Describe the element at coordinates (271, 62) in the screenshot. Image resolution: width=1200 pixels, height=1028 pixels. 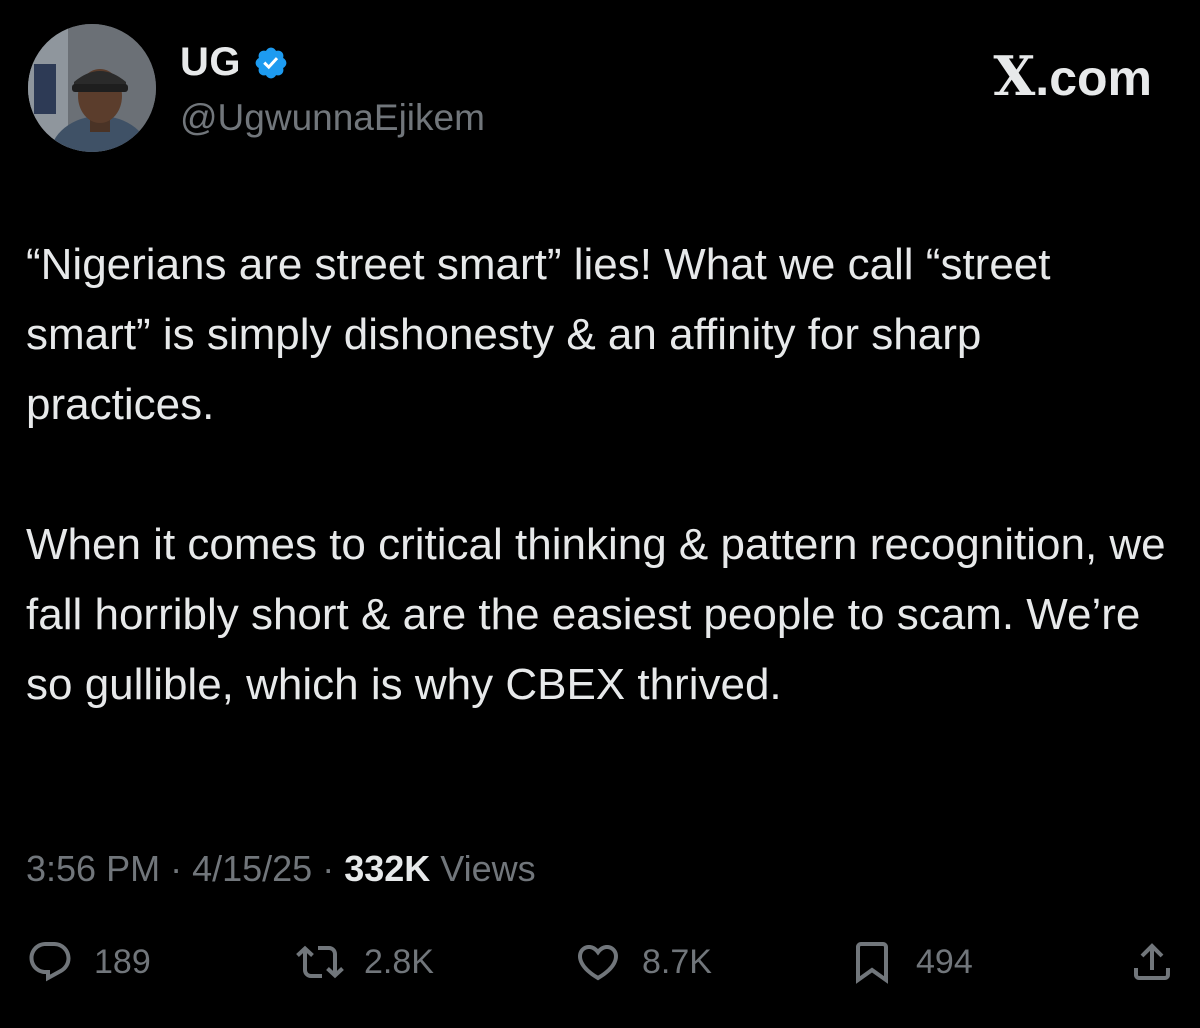
I see `verified-badge-icon` at that location.